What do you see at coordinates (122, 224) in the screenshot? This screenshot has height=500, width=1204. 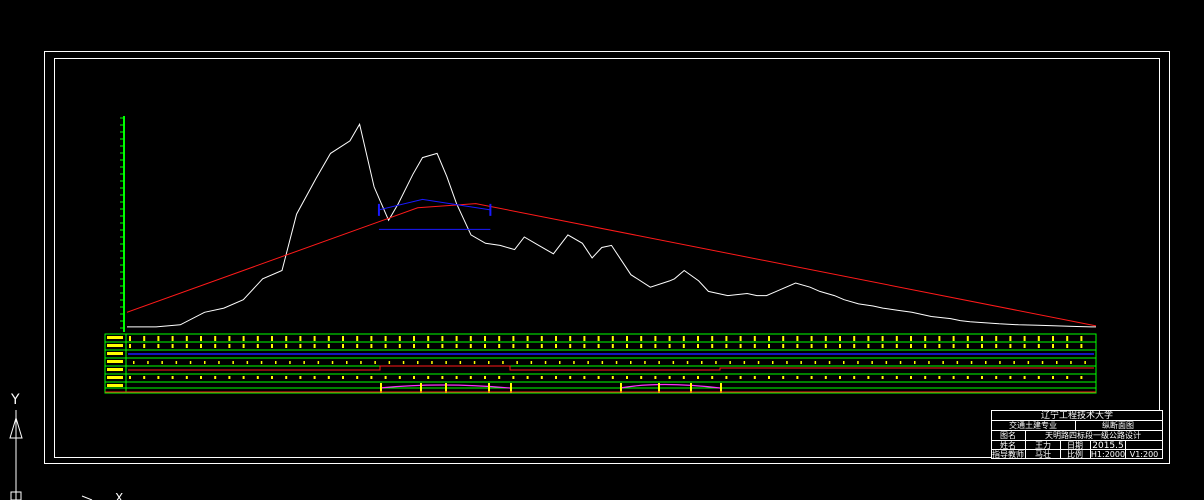 I see `elevation-scale-axis` at bounding box center [122, 224].